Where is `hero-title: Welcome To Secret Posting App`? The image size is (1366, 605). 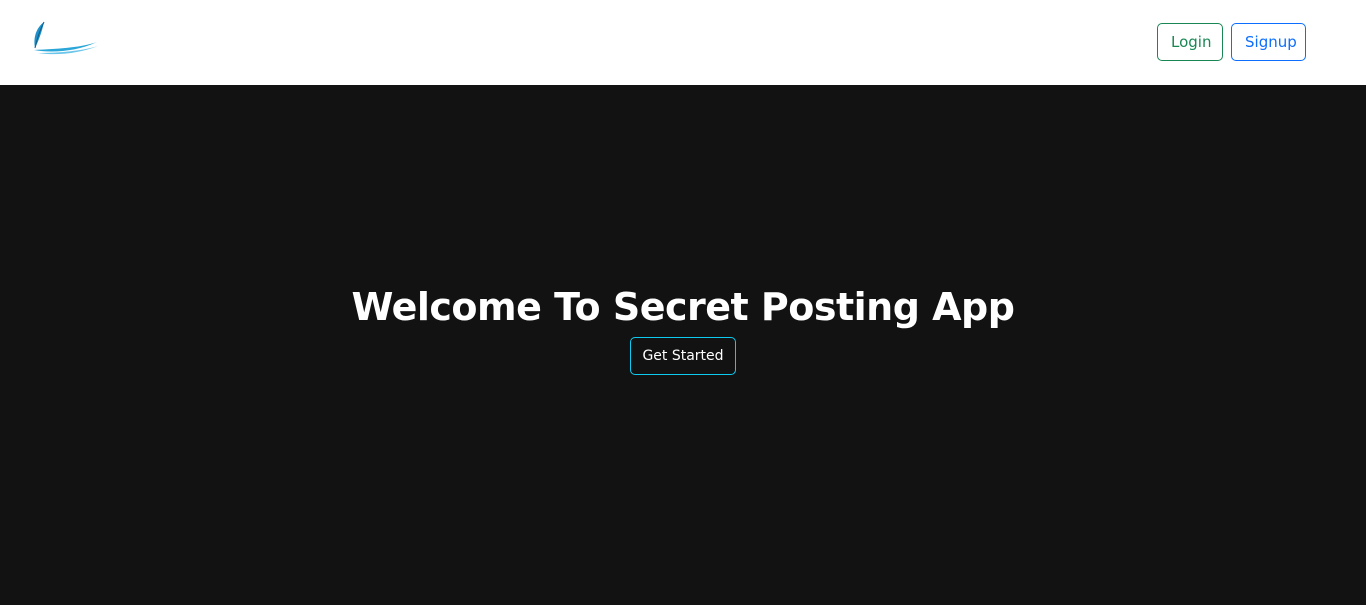 hero-title: Welcome To Secret Posting App is located at coordinates (683, 307).